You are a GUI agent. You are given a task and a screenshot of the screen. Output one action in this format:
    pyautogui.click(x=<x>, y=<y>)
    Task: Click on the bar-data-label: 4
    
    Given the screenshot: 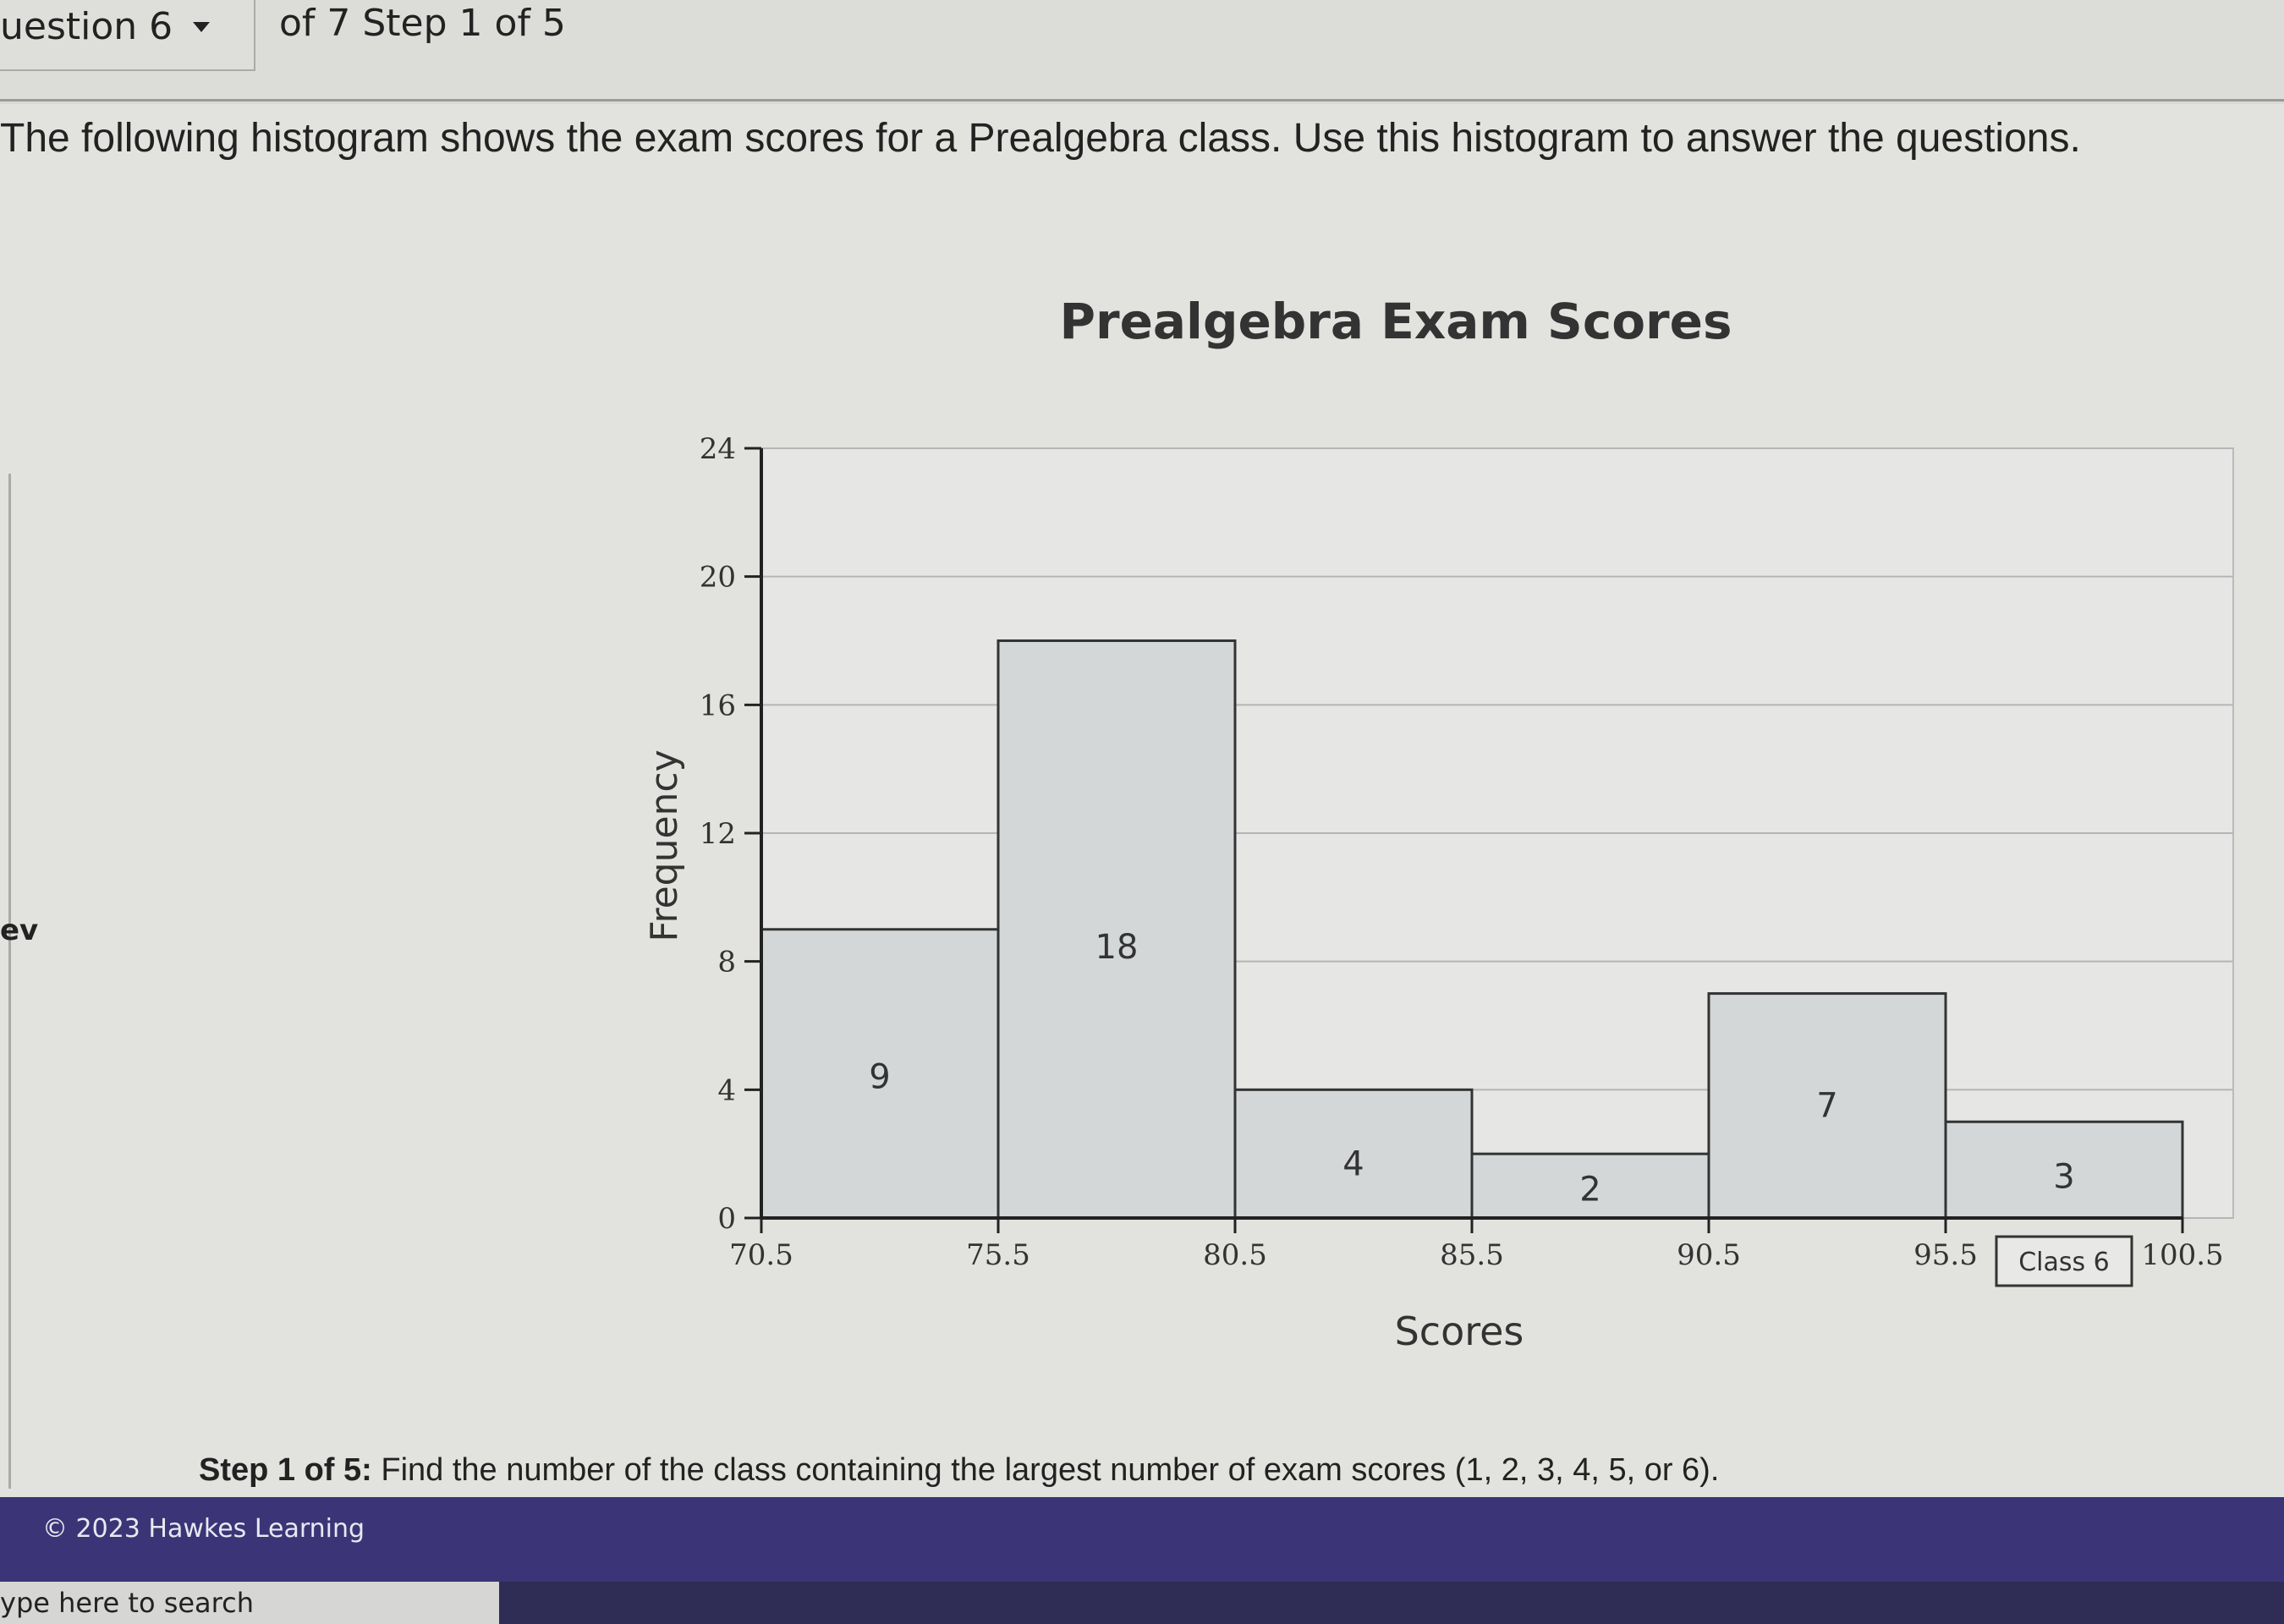 What is the action you would take?
    pyautogui.click(x=1353, y=1164)
    